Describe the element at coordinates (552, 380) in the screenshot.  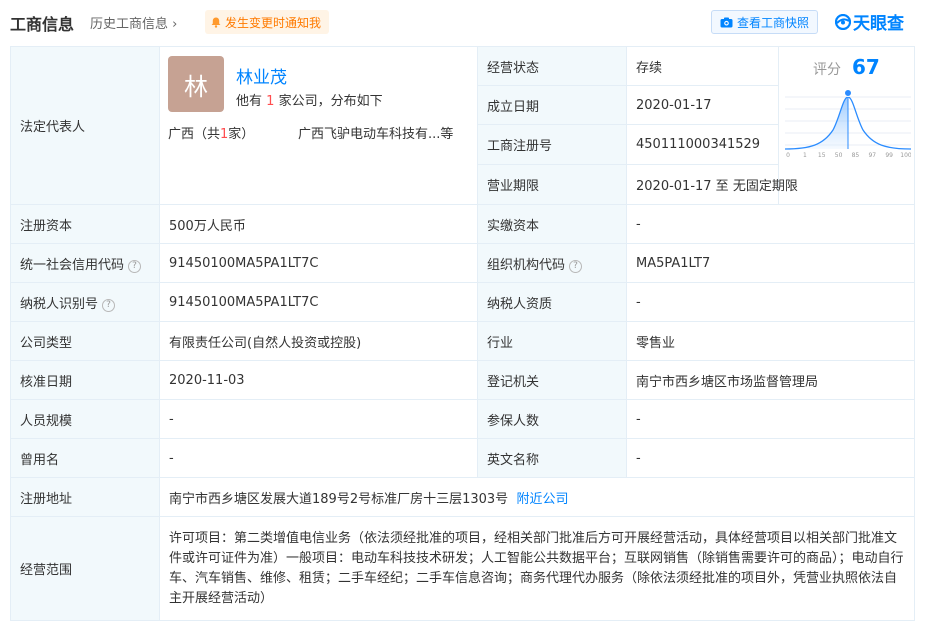
I see `authority-label: 登记机关` at that location.